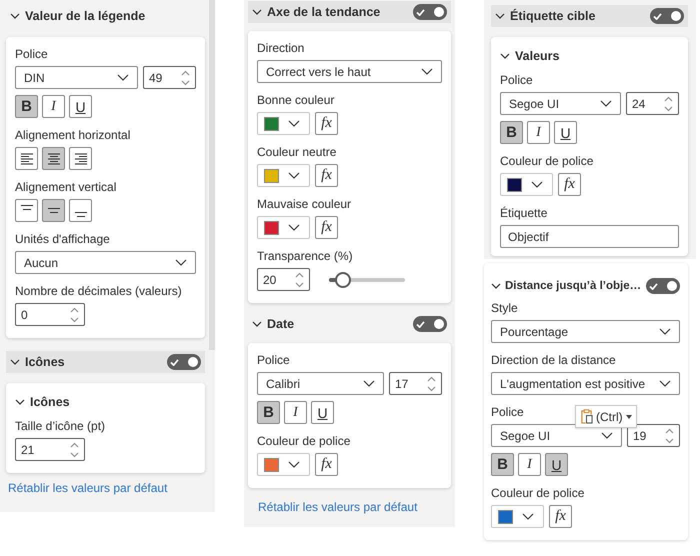 The height and width of the screenshot is (556, 700). I want to click on field-label: Bonne couleur, so click(295, 100).